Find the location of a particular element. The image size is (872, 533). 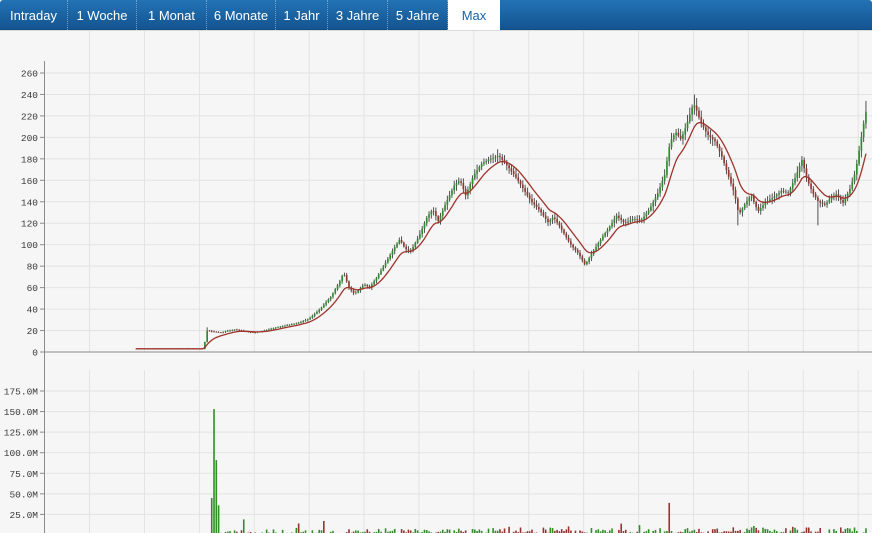

volume-axis-label: 175.0M is located at coordinates (21, 391).